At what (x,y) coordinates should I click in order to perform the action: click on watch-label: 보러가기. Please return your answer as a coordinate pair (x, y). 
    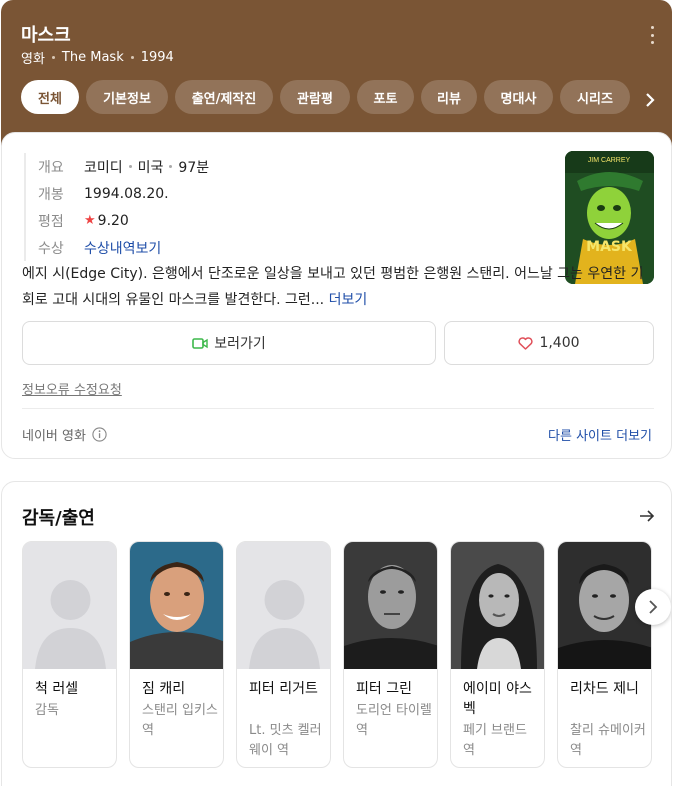
    Looking at the image, I should click on (240, 344).